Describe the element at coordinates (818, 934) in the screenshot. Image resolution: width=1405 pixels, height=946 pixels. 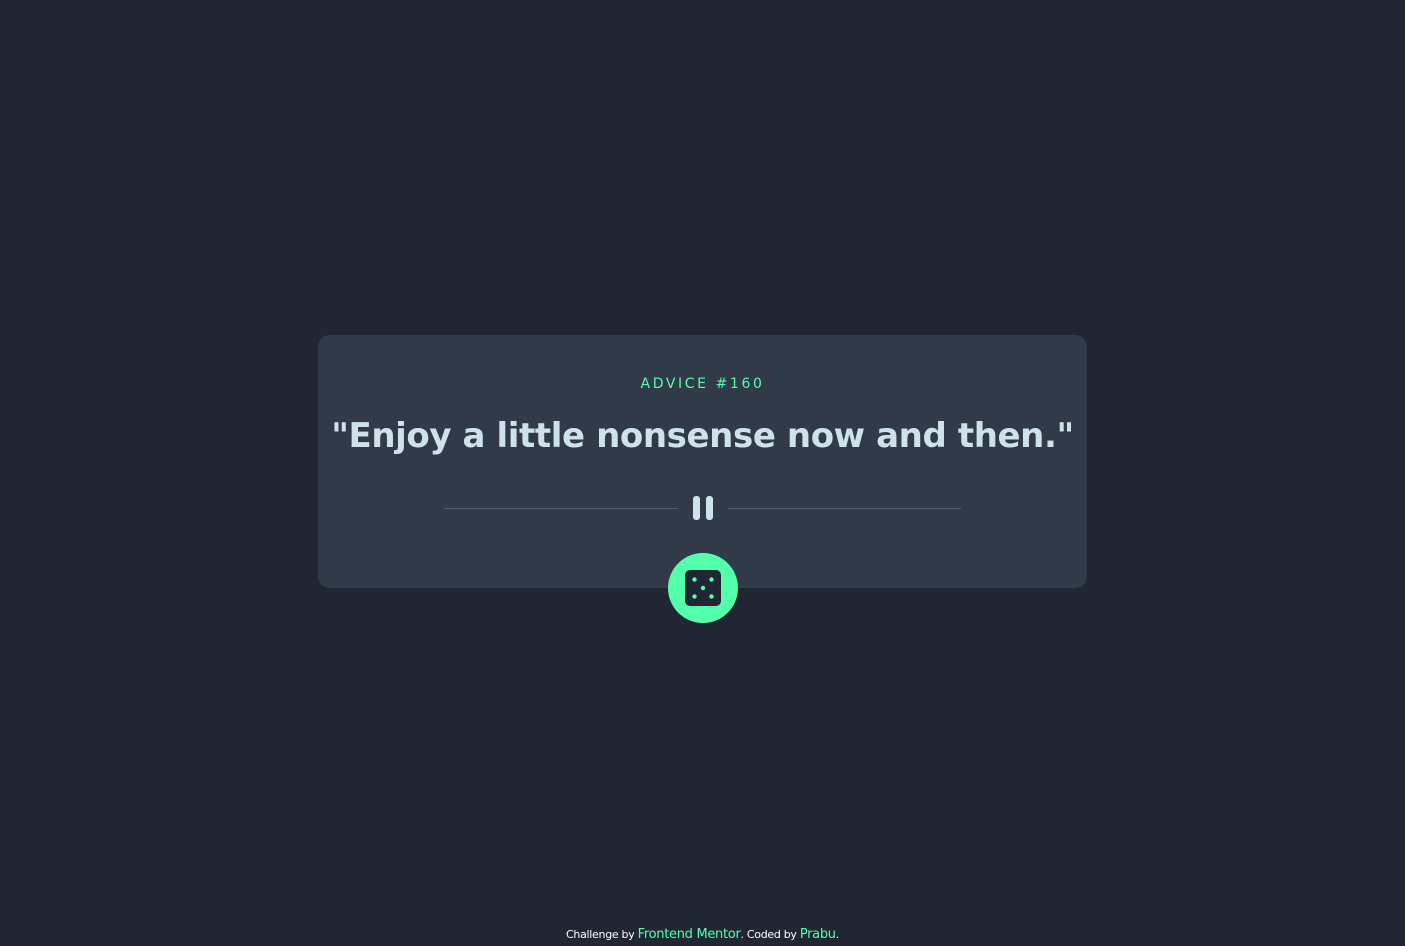
I see `author-link: Prabu` at that location.